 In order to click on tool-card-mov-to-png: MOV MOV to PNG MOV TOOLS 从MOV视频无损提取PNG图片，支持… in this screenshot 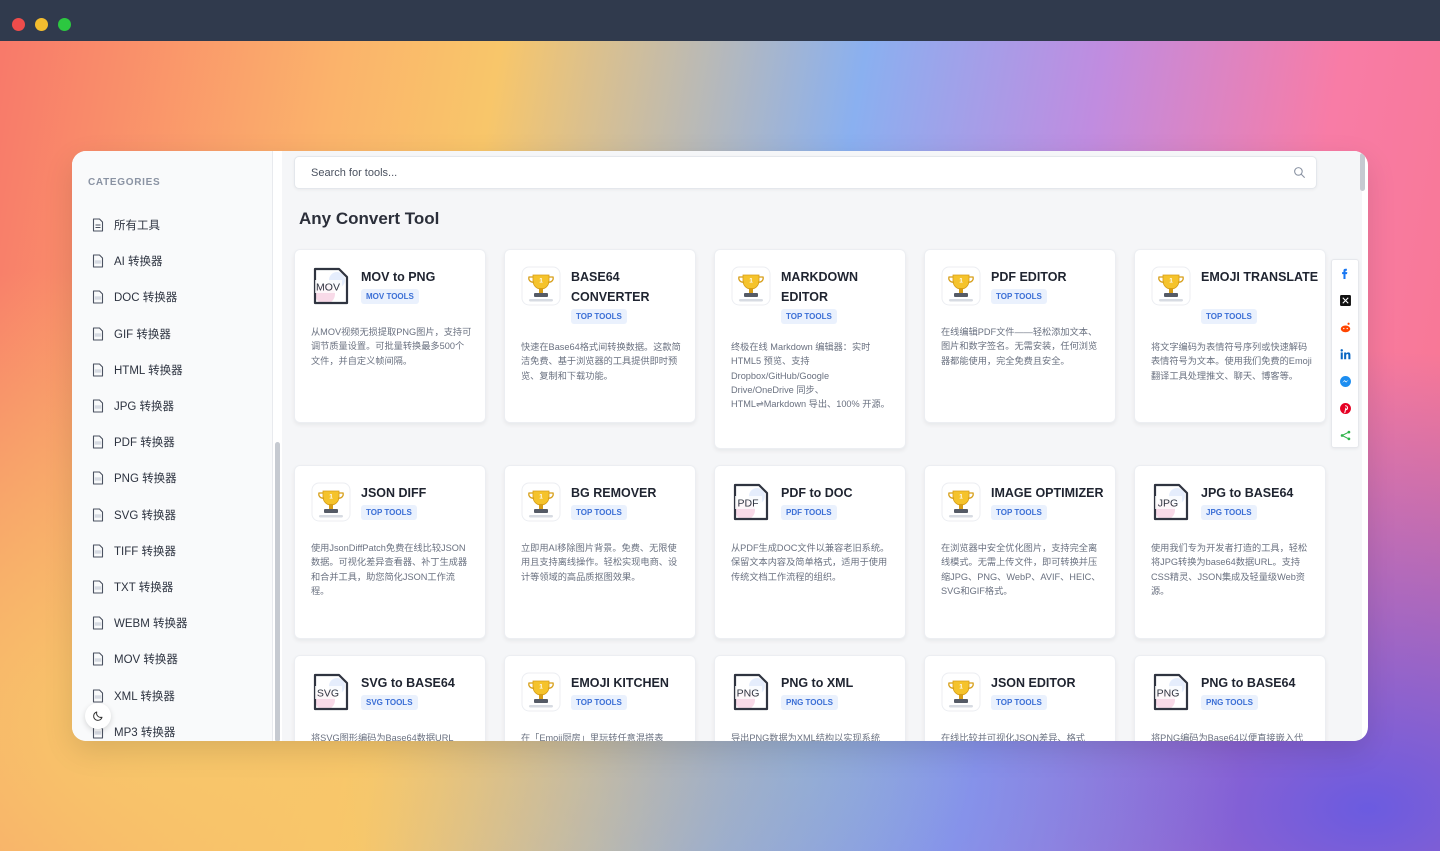, I will do `click(390, 336)`.